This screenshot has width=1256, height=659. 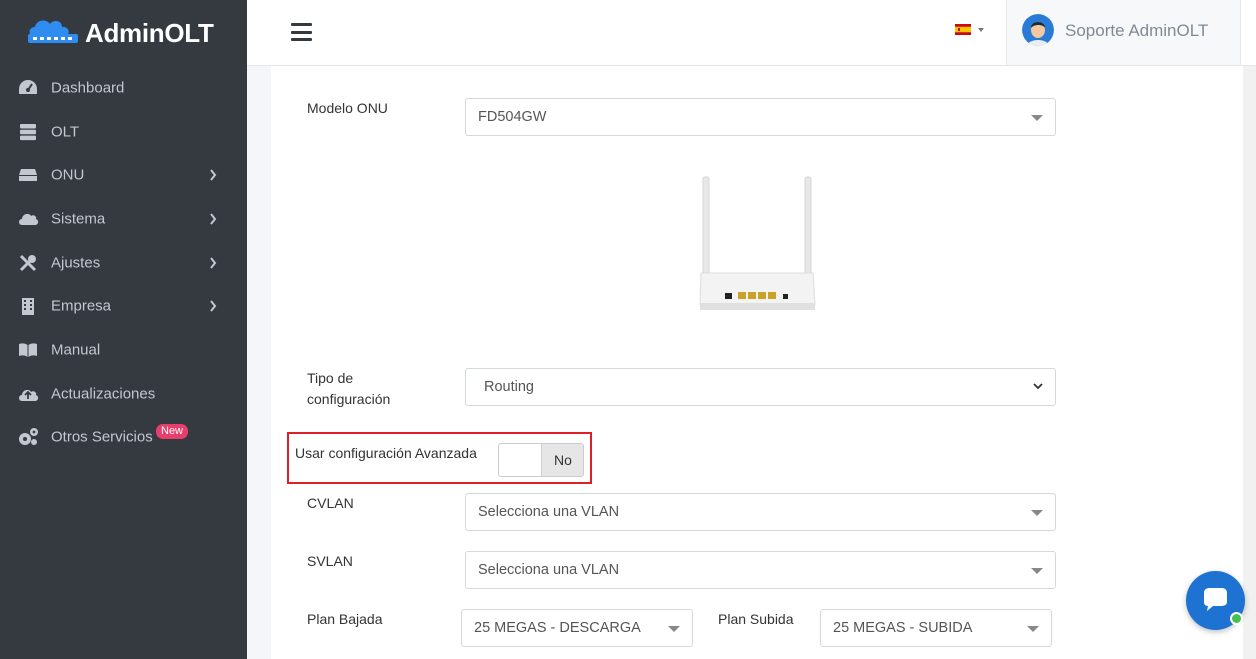 What do you see at coordinates (76, 263) in the screenshot?
I see `sidebar-item-label: Ajustes` at bounding box center [76, 263].